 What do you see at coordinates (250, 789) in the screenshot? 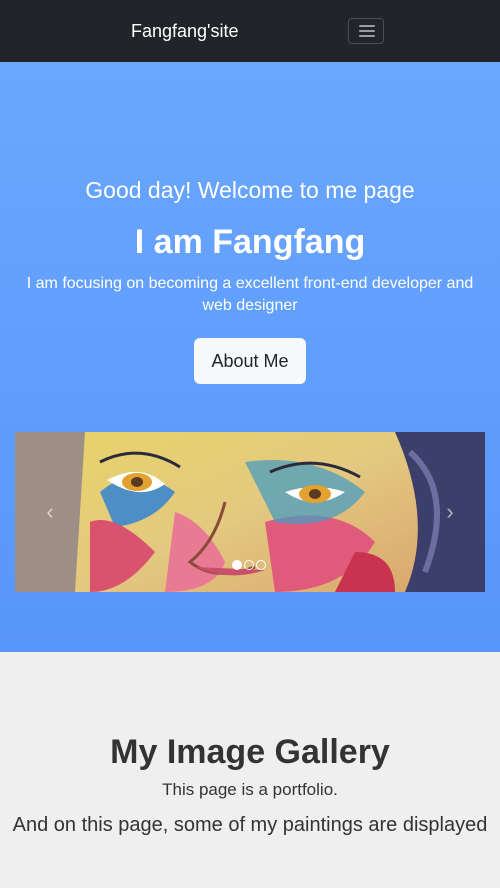
I see `gallery-subtitle: This page is a portfolio.` at bounding box center [250, 789].